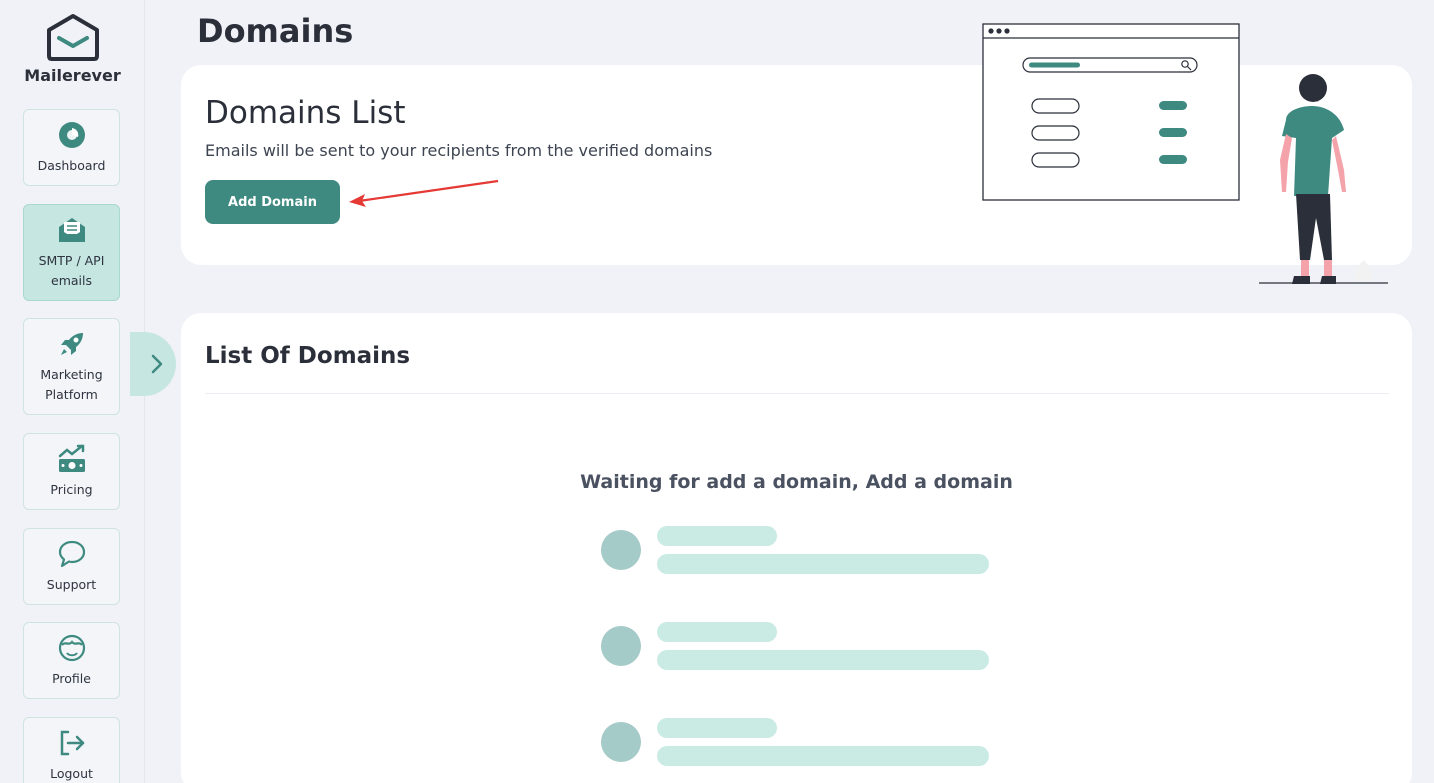  Describe the element at coordinates (72, 742) in the screenshot. I see `logout-icon` at that location.